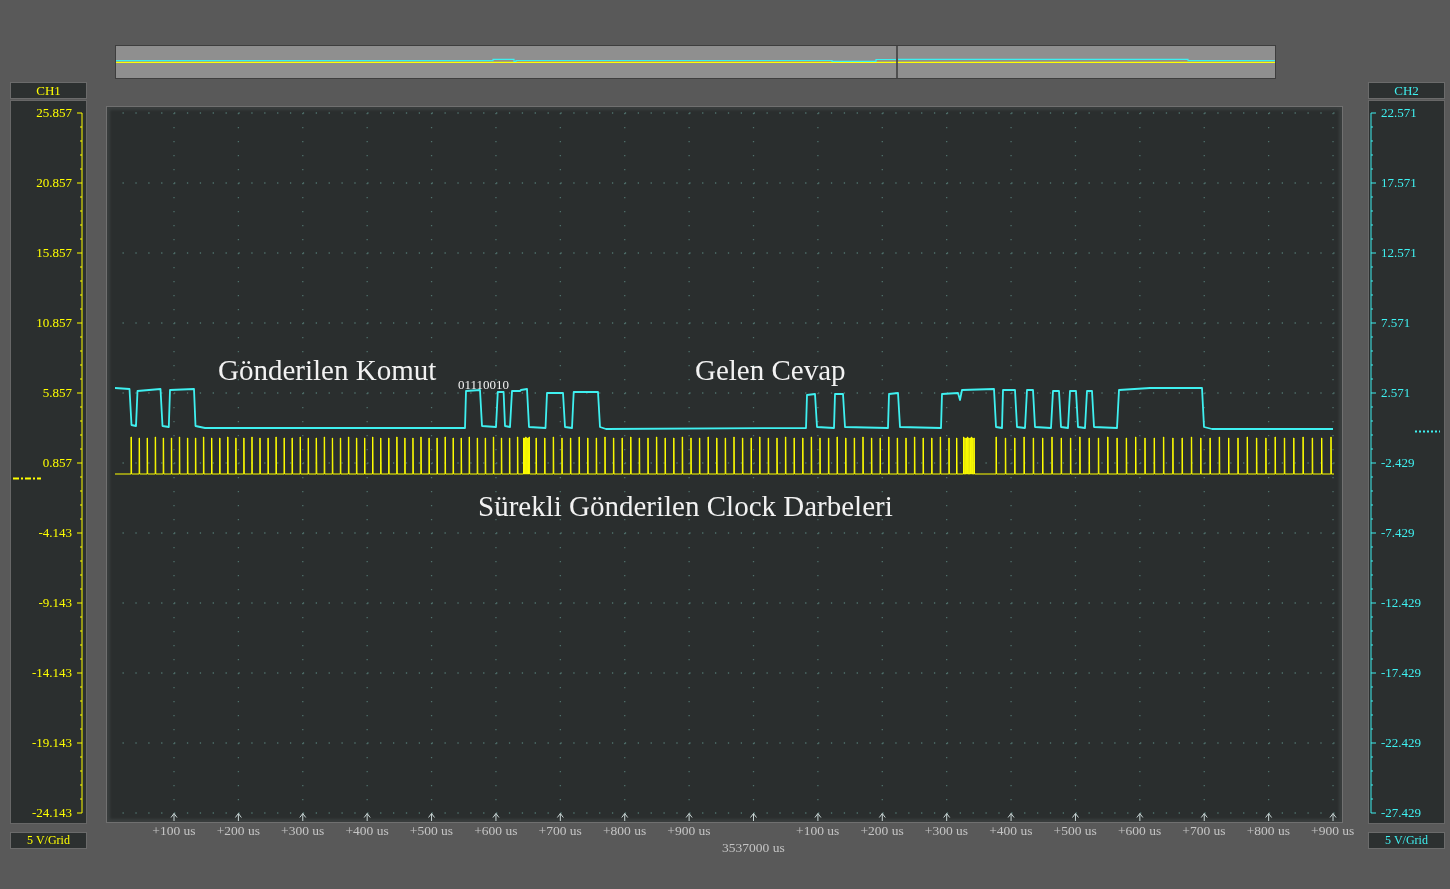 This screenshot has height=889, width=1450. What do you see at coordinates (54, 113) in the screenshot?
I see `axis-value-label: 25.857` at bounding box center [54, 113].